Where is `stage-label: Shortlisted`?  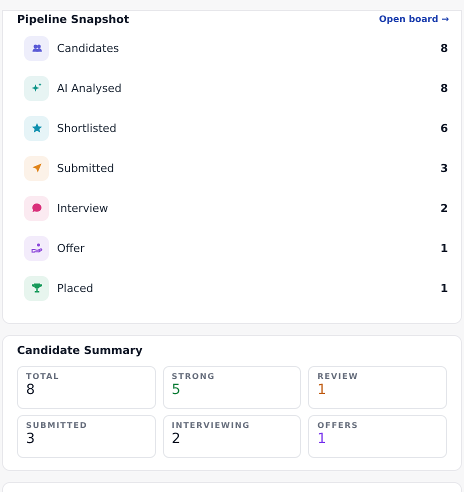 stage-label: Shortlisted is located at coordinates (87, 128).